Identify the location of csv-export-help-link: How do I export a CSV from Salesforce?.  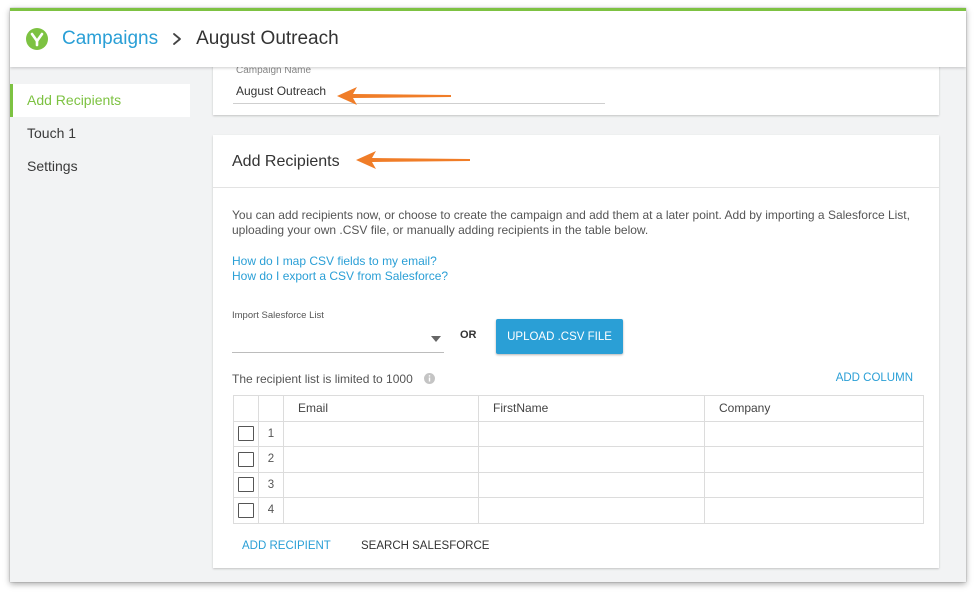
(340, 276).